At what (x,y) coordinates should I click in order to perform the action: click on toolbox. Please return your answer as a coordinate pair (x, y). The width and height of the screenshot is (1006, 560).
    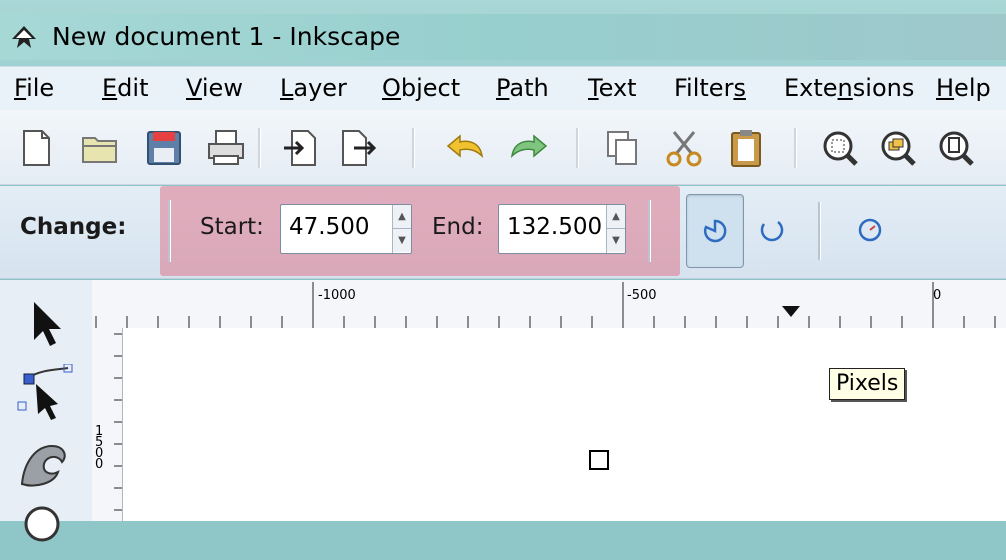
    Looking at the image, I should click on (46, 411).